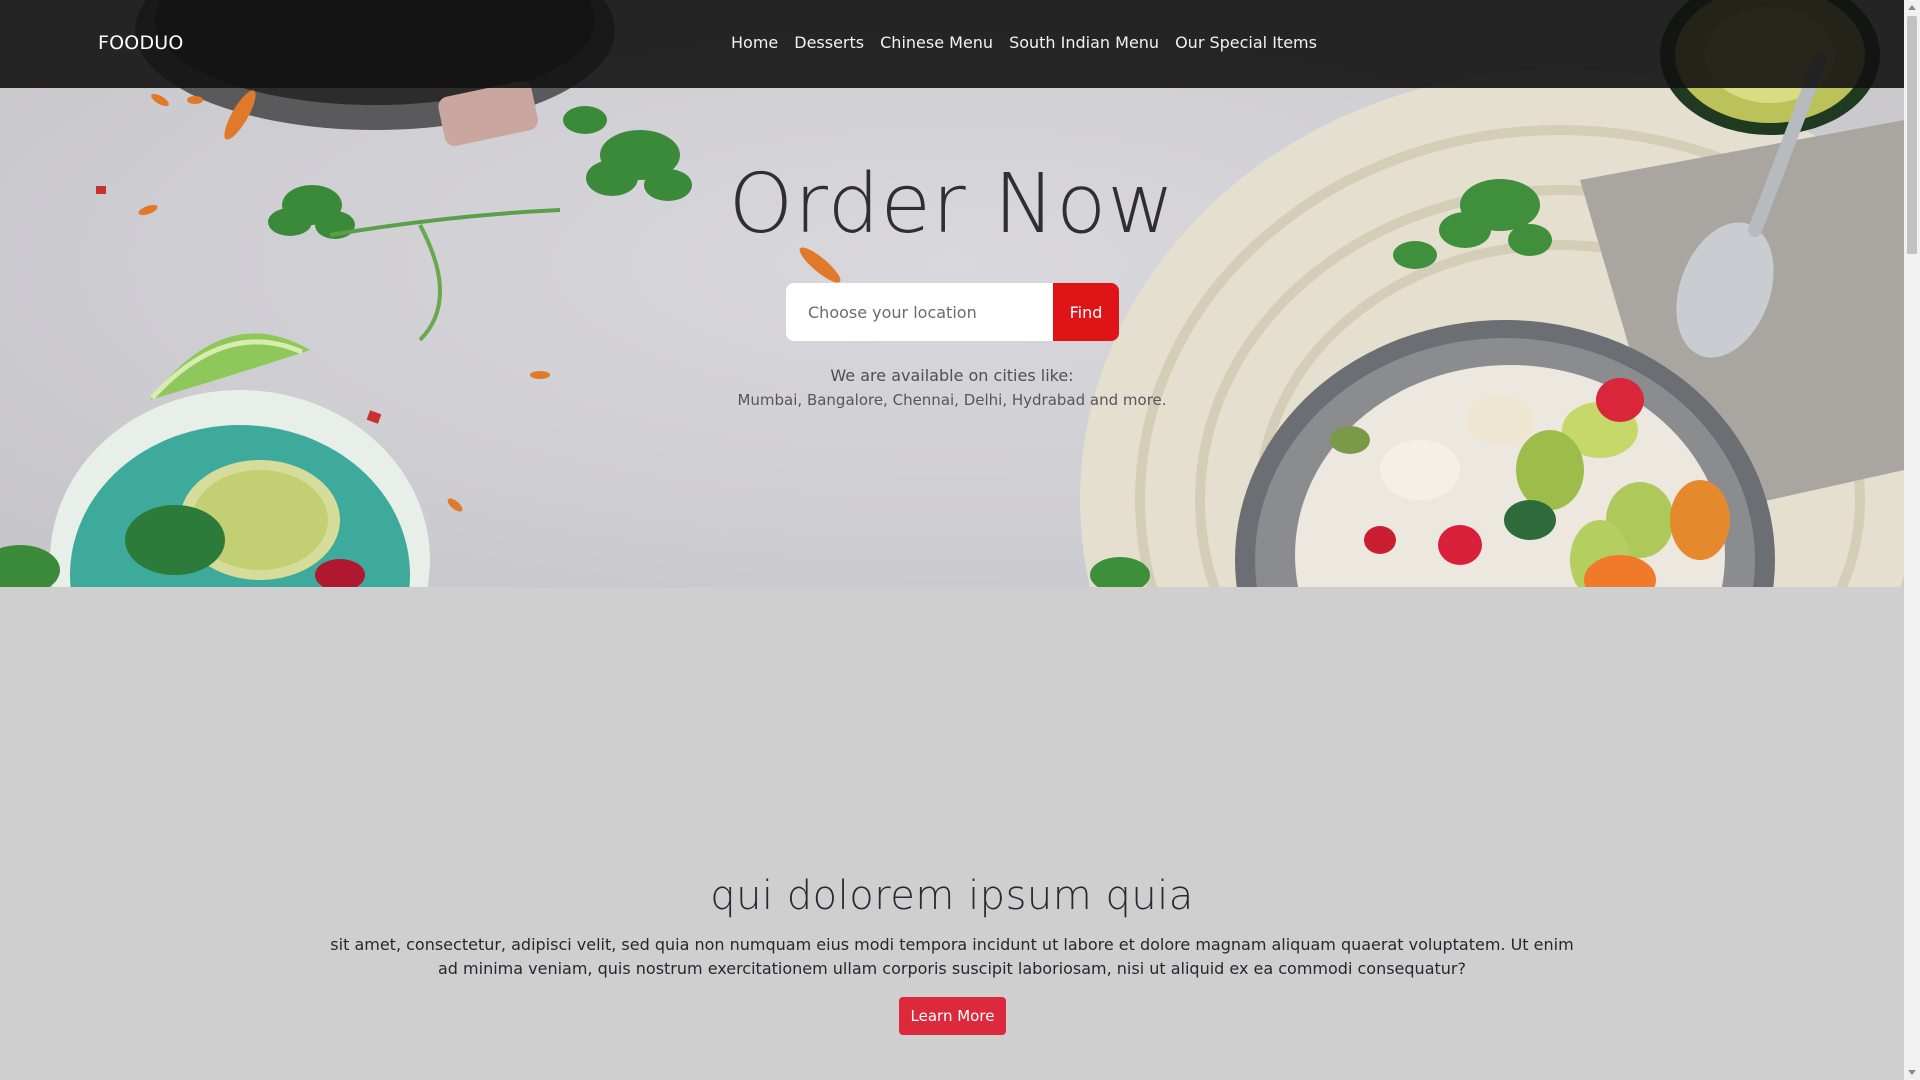  Describe the element at coordinates (1086, 312) in the screenshot. I see `find-button: Find` at that location.